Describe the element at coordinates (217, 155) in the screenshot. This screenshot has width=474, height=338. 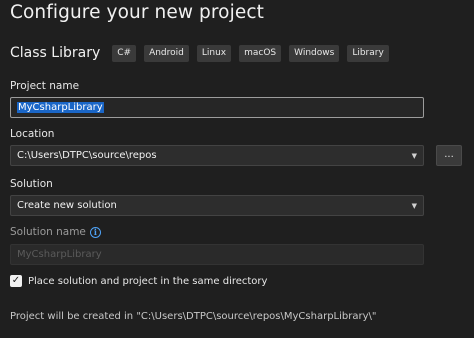
I see `location-combobox: C:\Users\DTPC\source\repos ▼` at that location.